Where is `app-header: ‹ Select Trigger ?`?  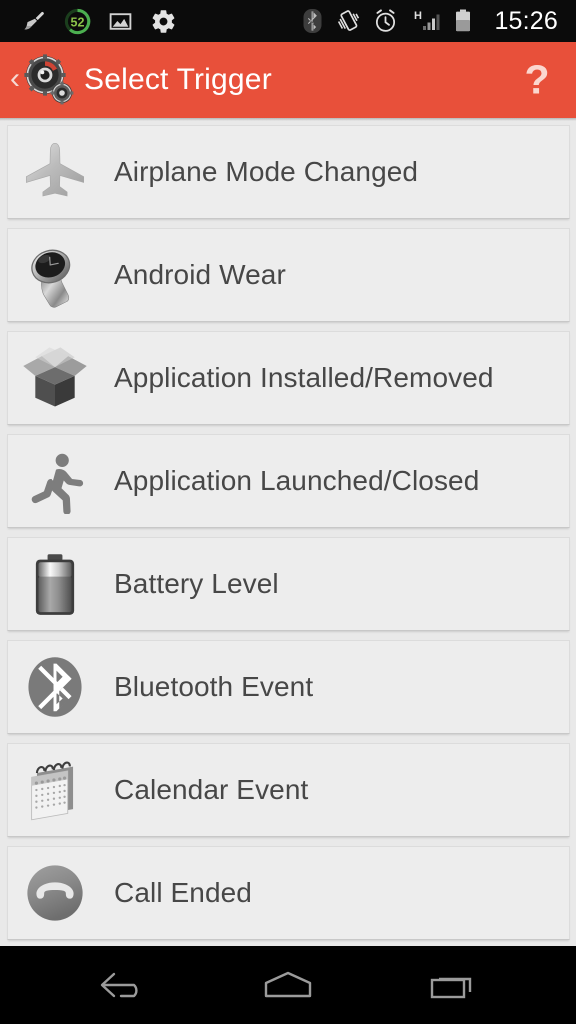
app-header: ‹ Select Trigger ? is located at coordinates (288, 80).